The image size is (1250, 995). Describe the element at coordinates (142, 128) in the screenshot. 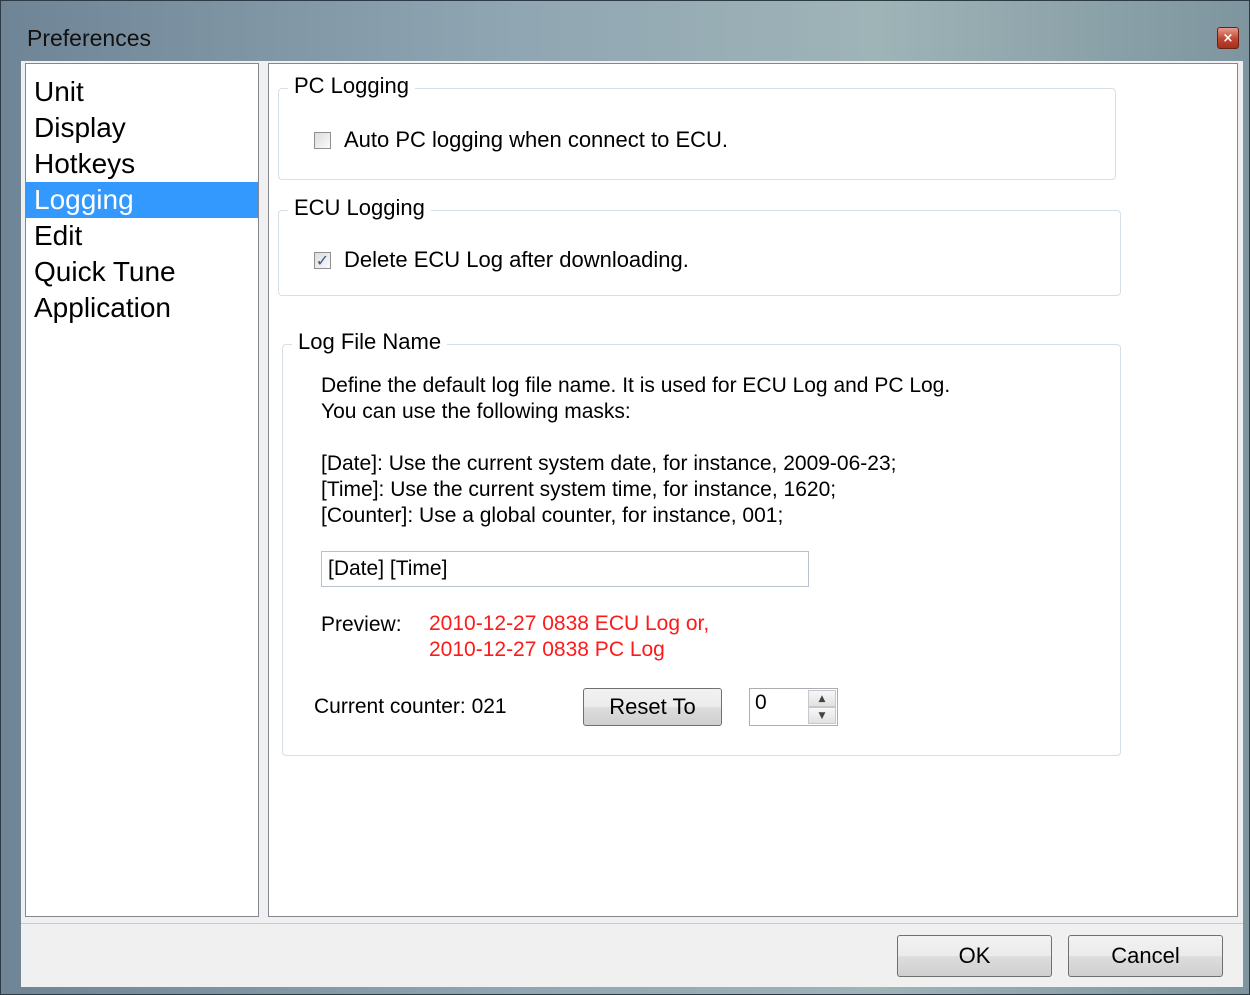

I see `nav-item-display: Display` at that location.